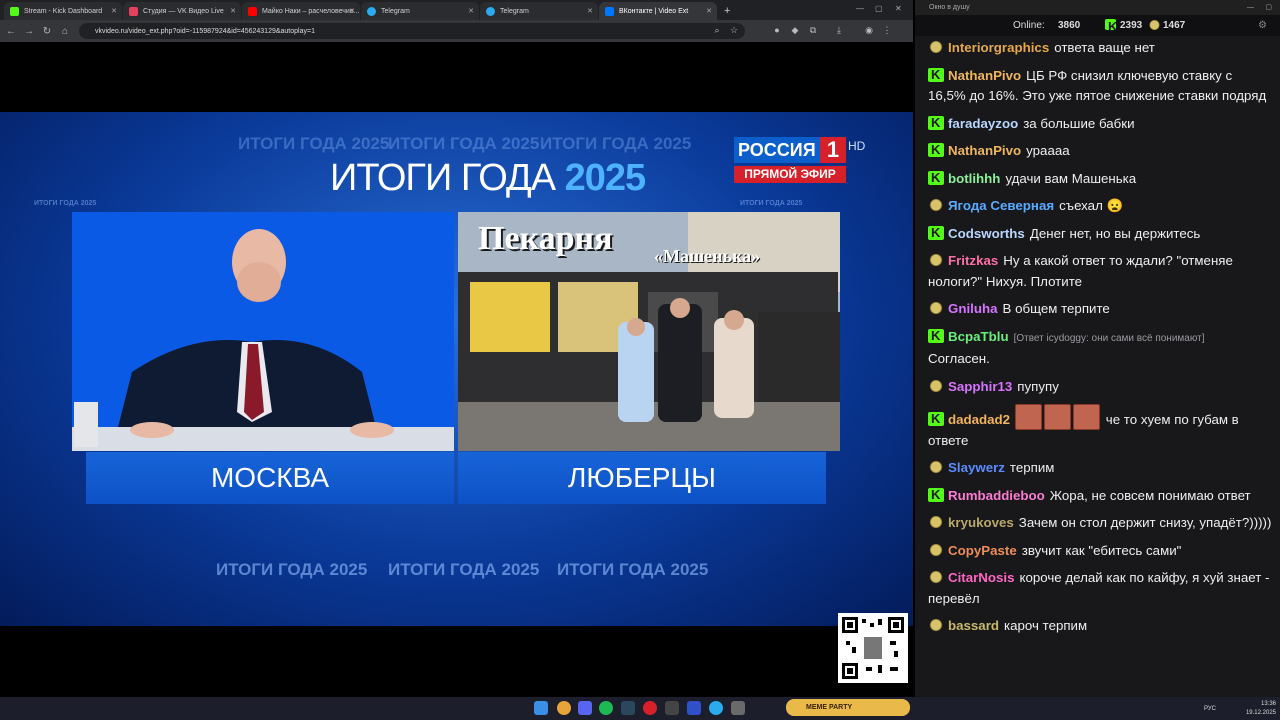 The image size is (1280, 720). Describe the element at coordinates (983, 123) in the screenshot. I see `chat-username: faradayzoo` at that location.